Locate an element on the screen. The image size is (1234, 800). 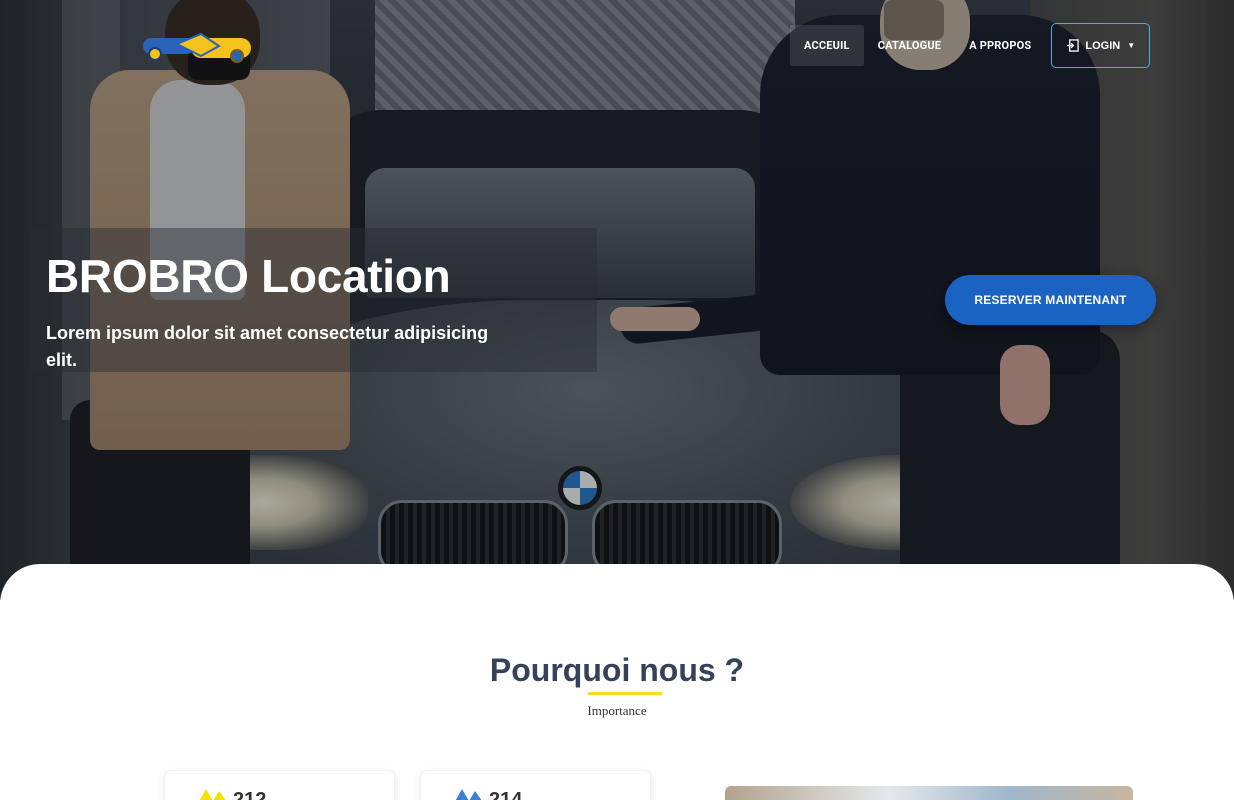
login-button: LOGIN ▼ is located at coordinates (1101, 45).